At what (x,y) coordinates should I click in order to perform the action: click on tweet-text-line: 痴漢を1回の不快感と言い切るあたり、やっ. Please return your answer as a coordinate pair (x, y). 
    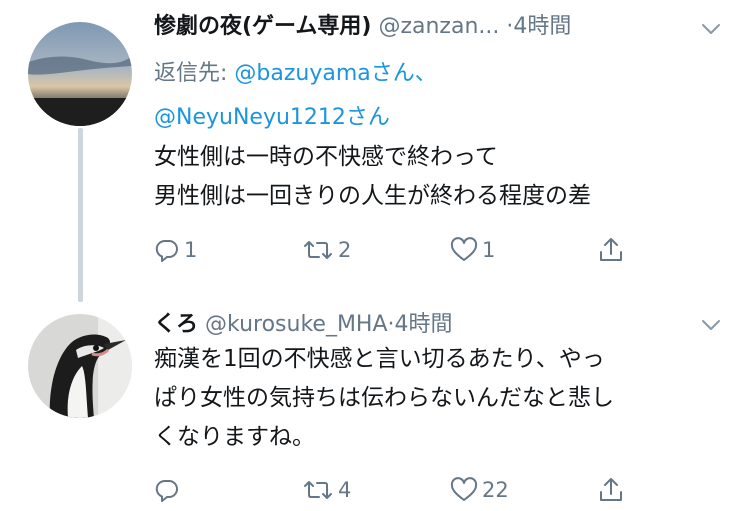
    Looking at the image, I should click on (379, 359).